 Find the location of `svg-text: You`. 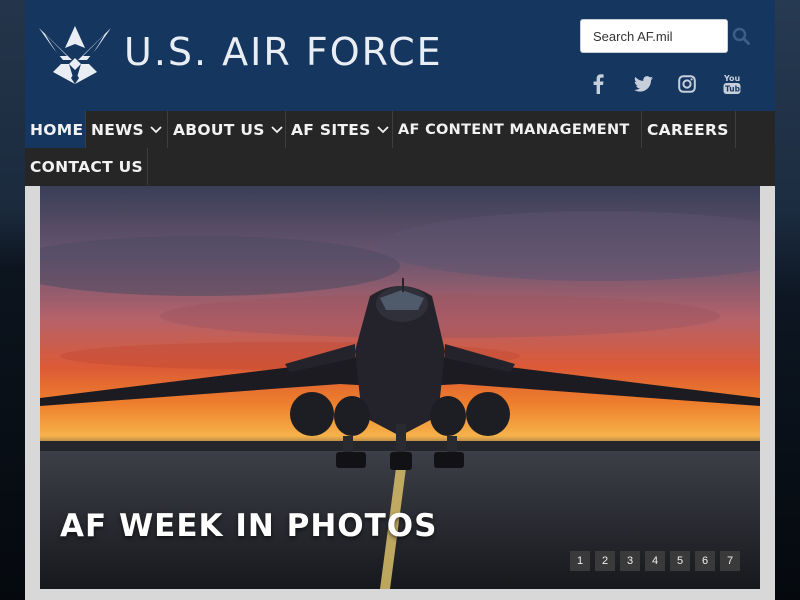

svg-text: You is located at coordinates (732, 78).